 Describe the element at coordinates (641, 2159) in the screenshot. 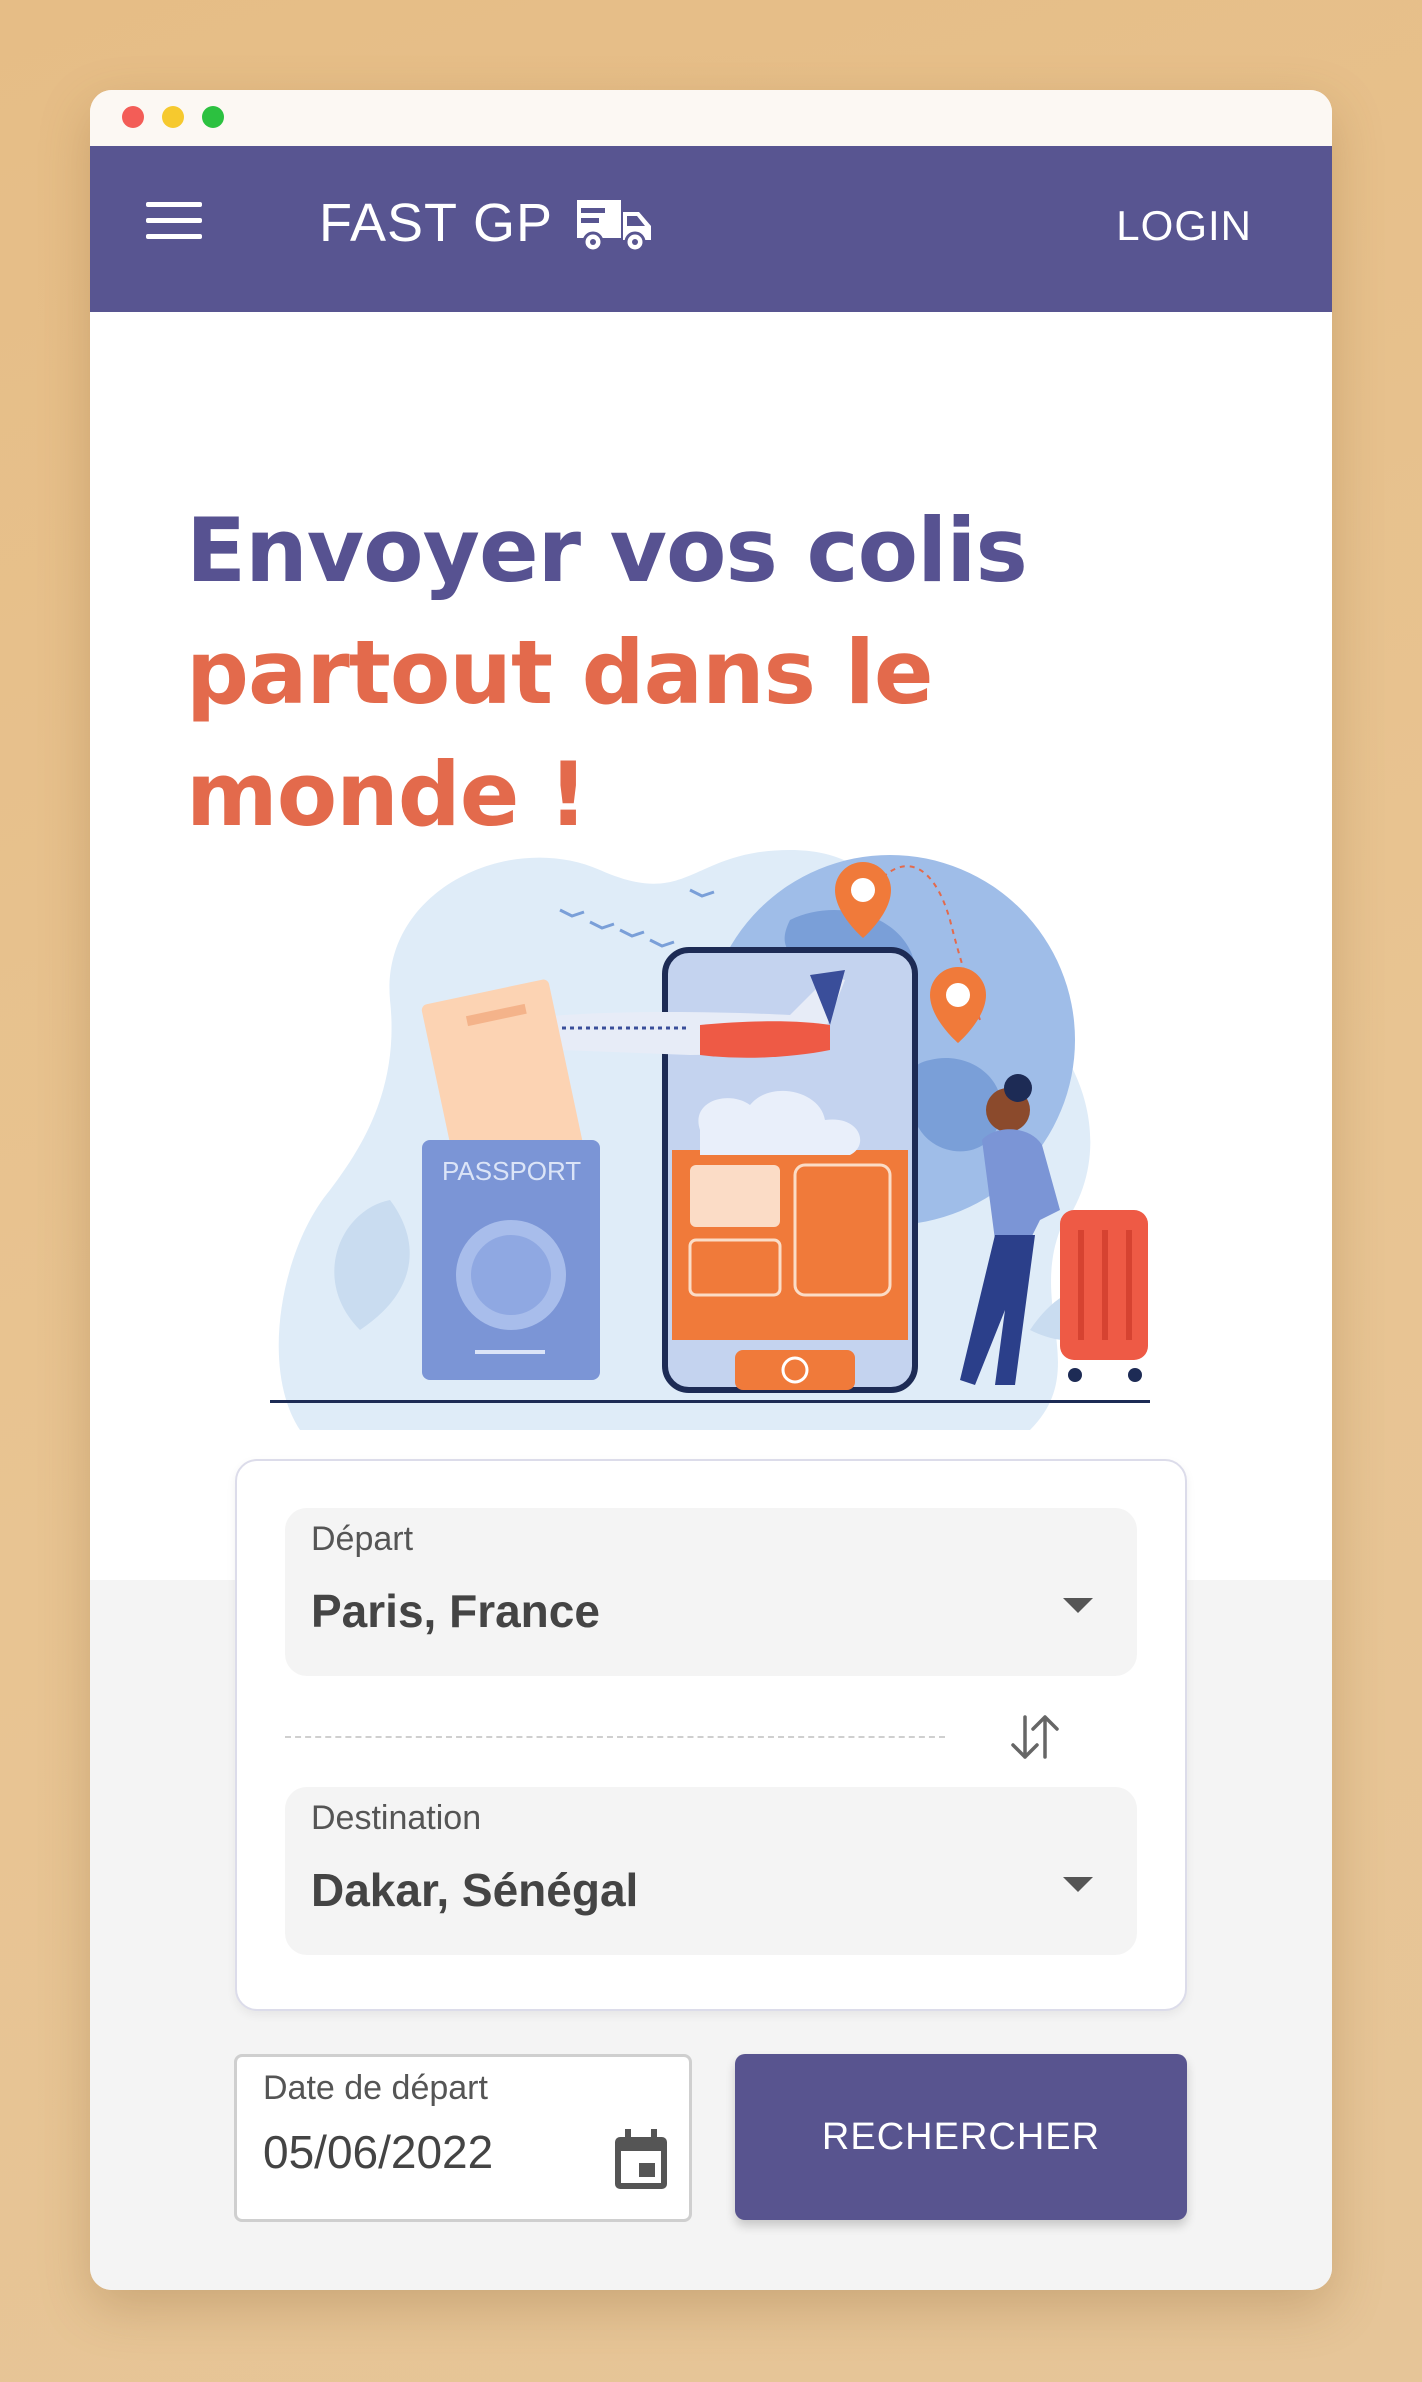

I see `calendar-icon` at that location.